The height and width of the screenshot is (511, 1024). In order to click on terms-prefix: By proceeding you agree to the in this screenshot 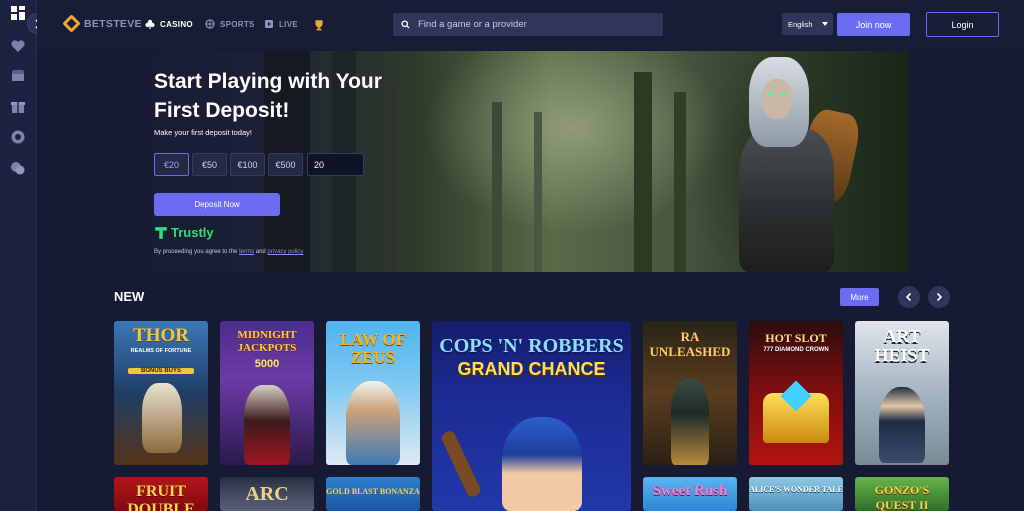, I will do `click(196, 252)`.